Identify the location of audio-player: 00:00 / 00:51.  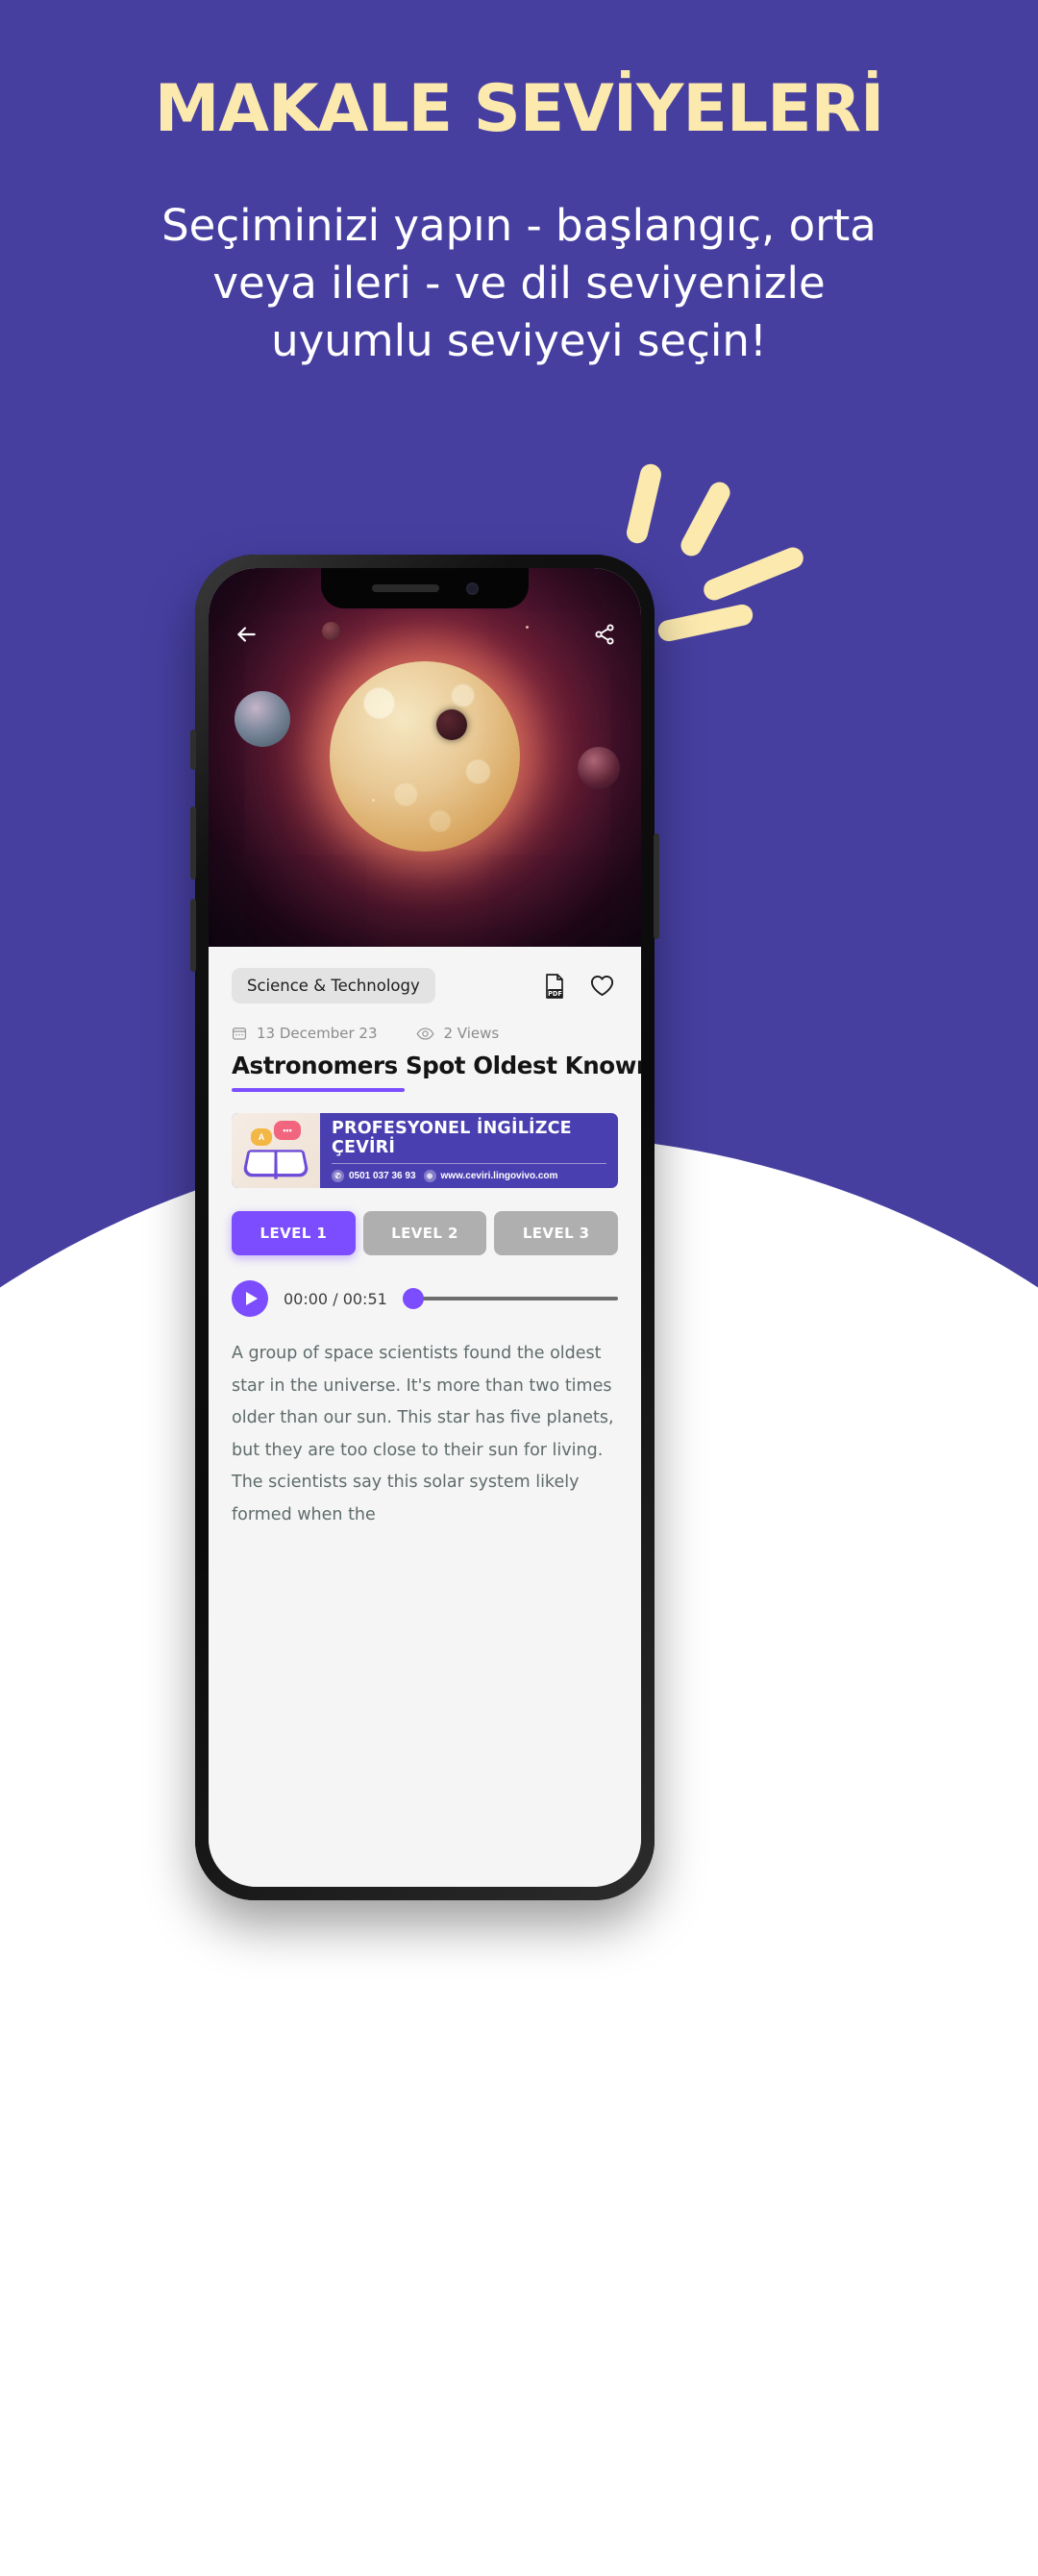
(425, 1298).